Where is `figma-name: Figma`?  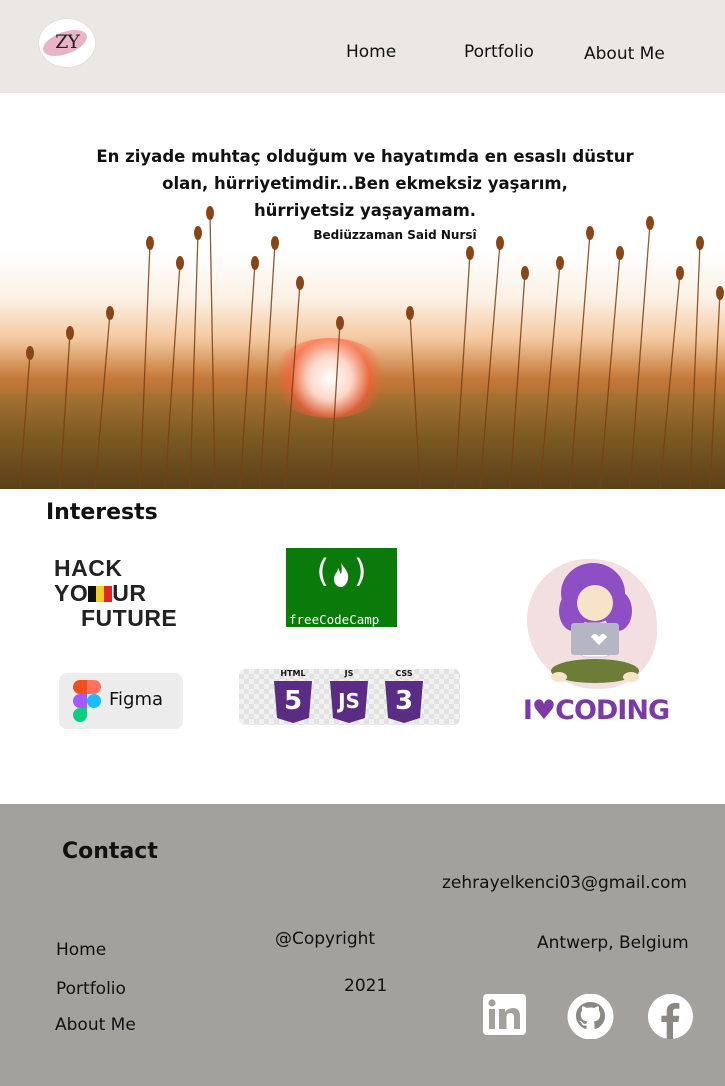
figma-name: Figma is located at coordinates (136, 699).